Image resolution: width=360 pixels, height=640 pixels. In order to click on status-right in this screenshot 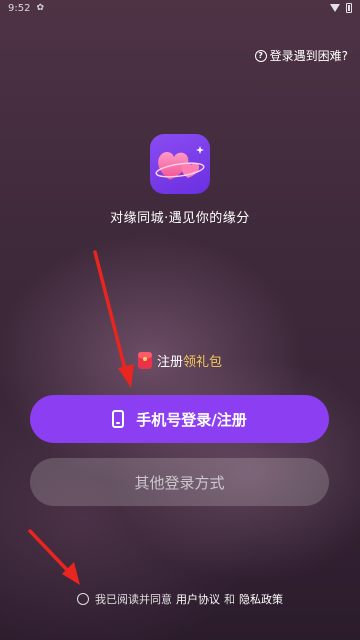, I will do `click(341, 8)`.